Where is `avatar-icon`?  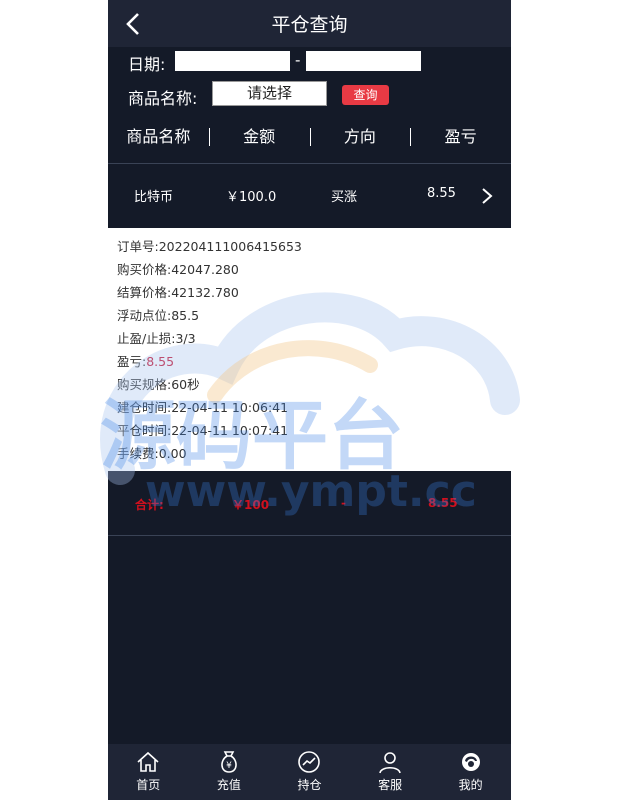
avatar-icon is located at coordinates (470, 762).